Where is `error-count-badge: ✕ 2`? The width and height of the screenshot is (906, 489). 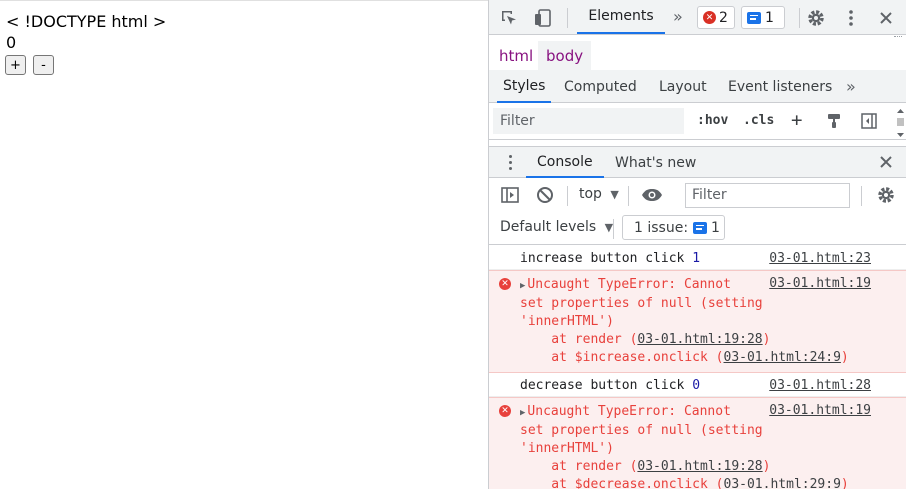 error-count-badge: ✕ 2 is located at coordinates (716, 17).